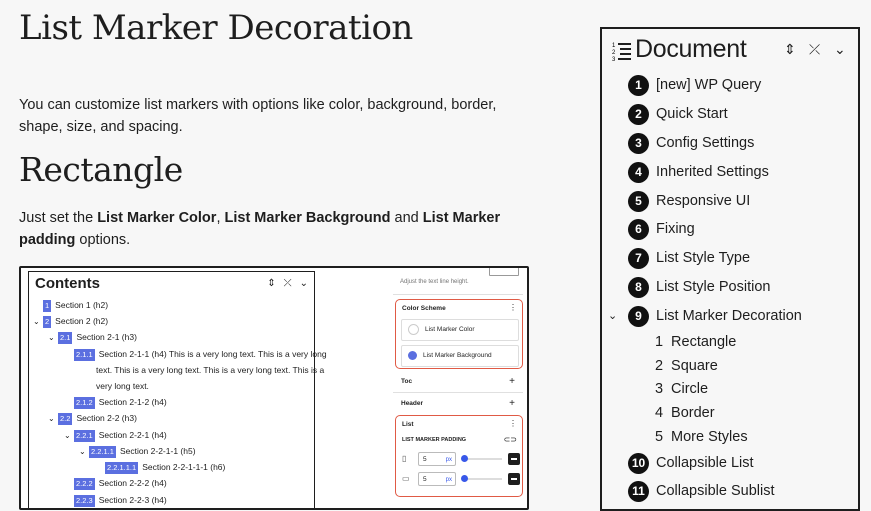 This screenshot has height=511, width=871. I want to click on toc-number: 2.1, so click(65, 337).